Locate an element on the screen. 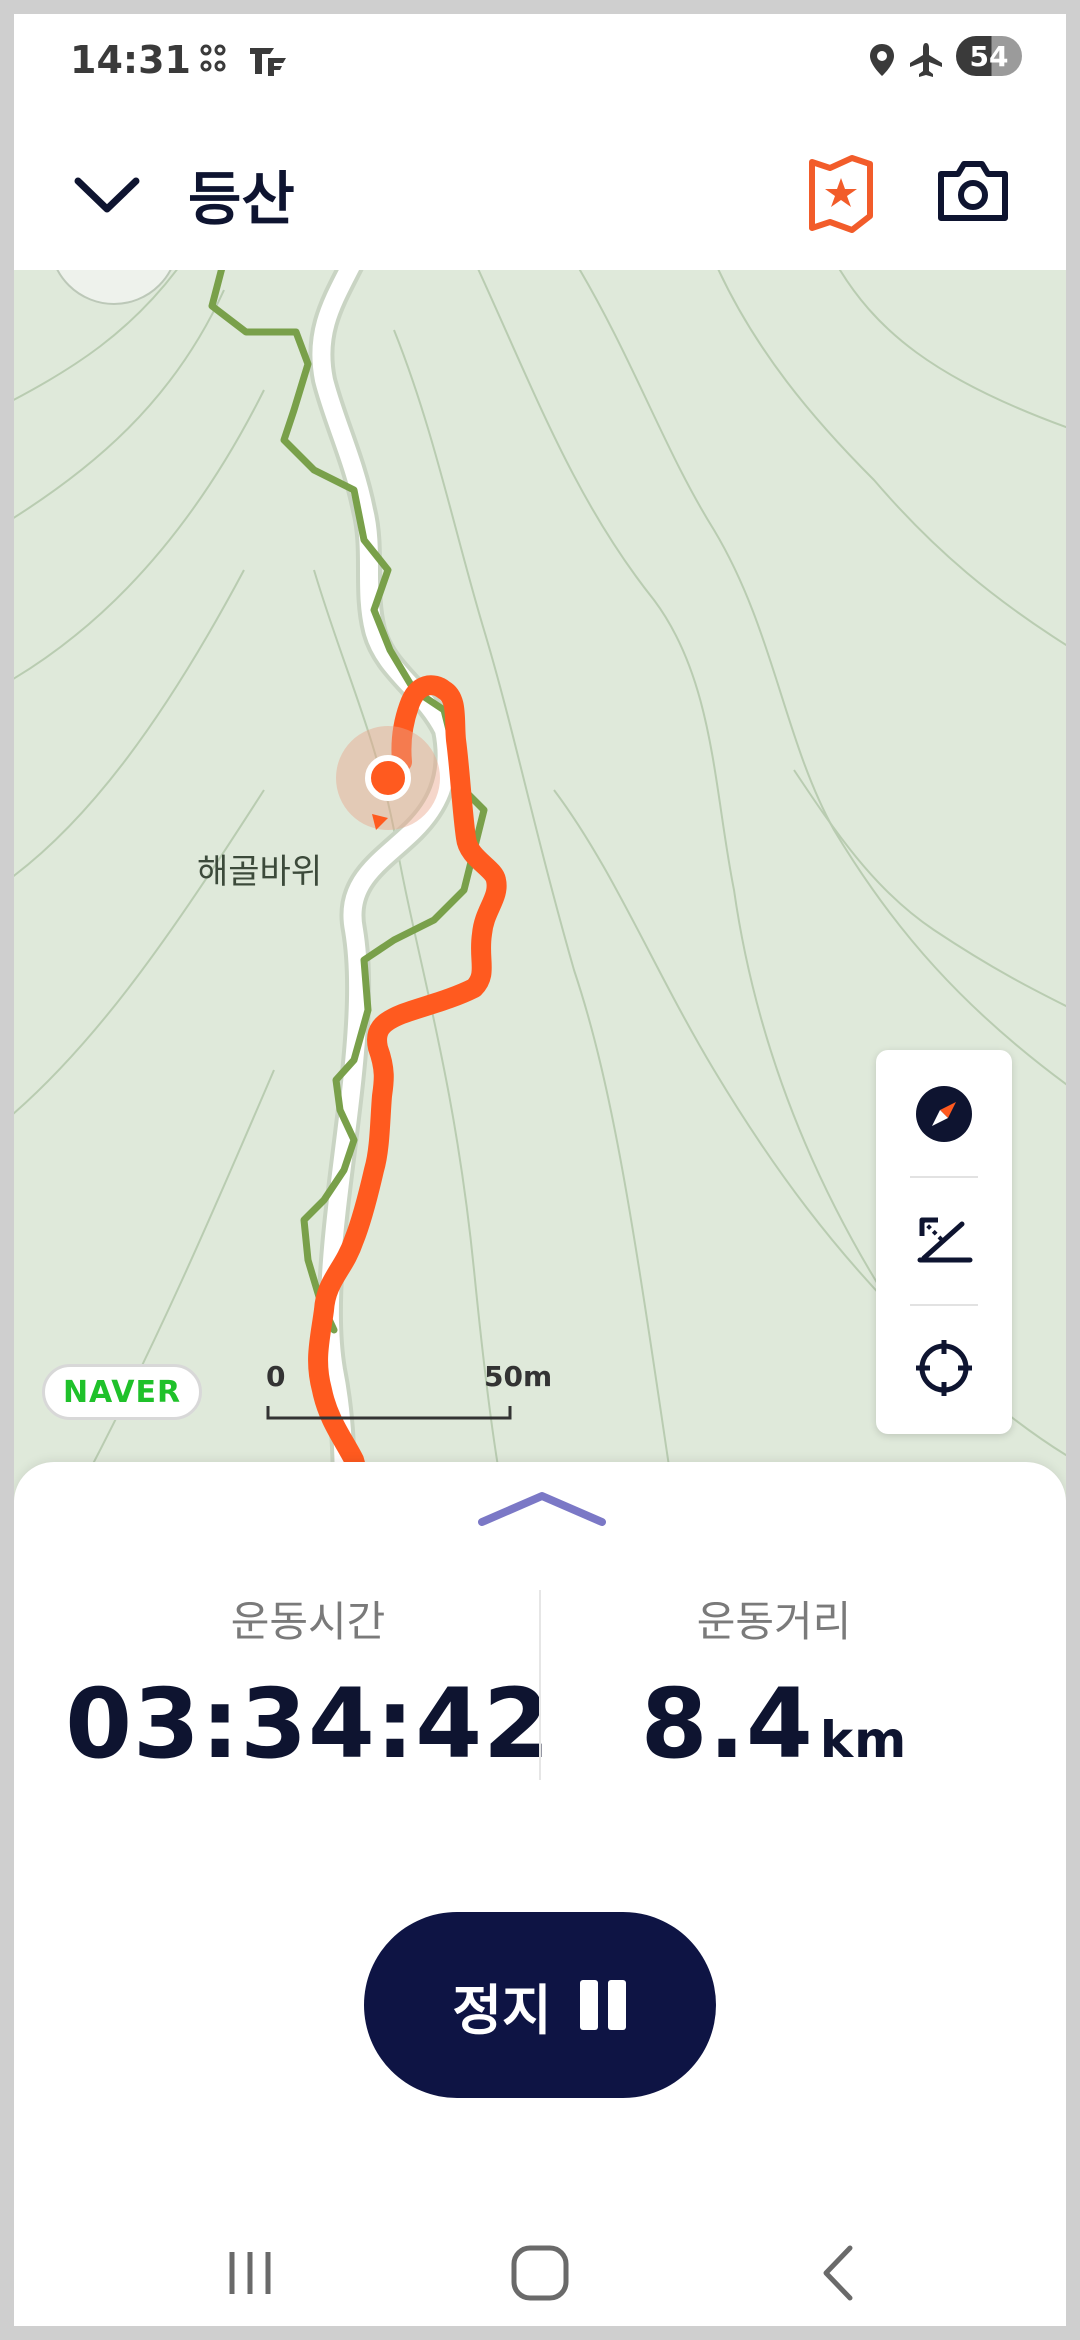 The height and width of the screenshot is (2340, 1080). slope-icon is located at coordinates (945, 1240).